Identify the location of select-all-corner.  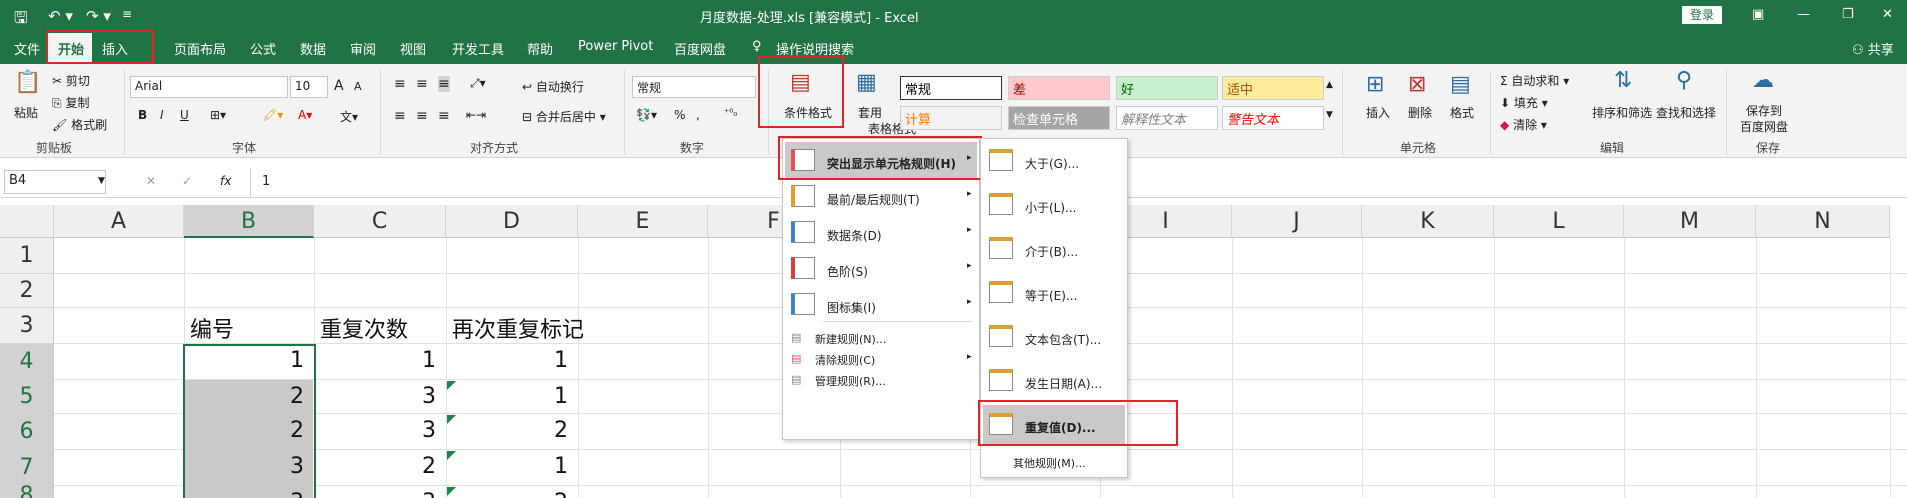
(27, 221).